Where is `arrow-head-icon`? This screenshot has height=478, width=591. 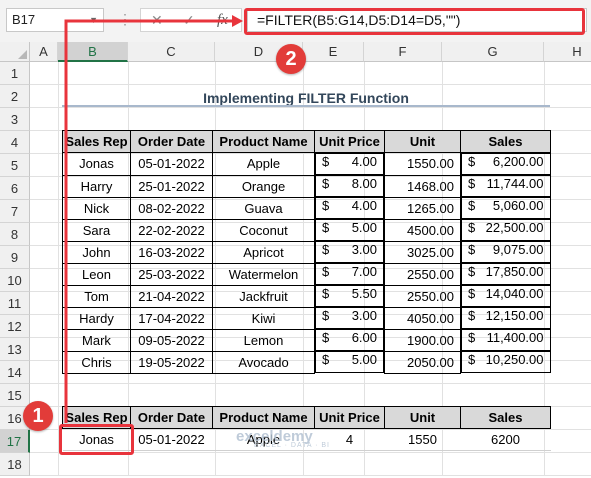 arrow-head-icon is located at coordinates (237, 21).